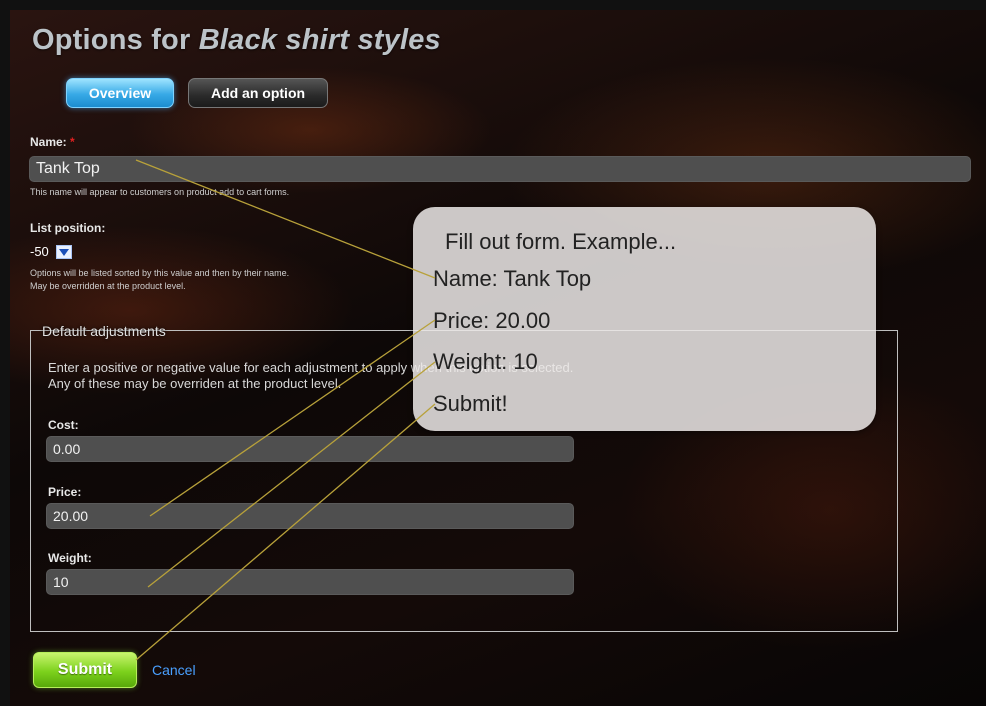 The width and height of the screenshot is (986, 706). Describe the element at coordinates (68, 168) in the screenshot. I see `name-input-value: Tank Top` at that location.